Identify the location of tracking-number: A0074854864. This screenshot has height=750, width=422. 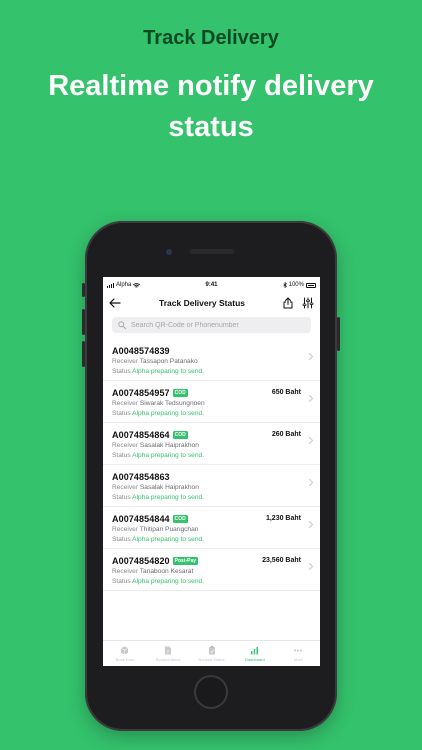
(141, 434).